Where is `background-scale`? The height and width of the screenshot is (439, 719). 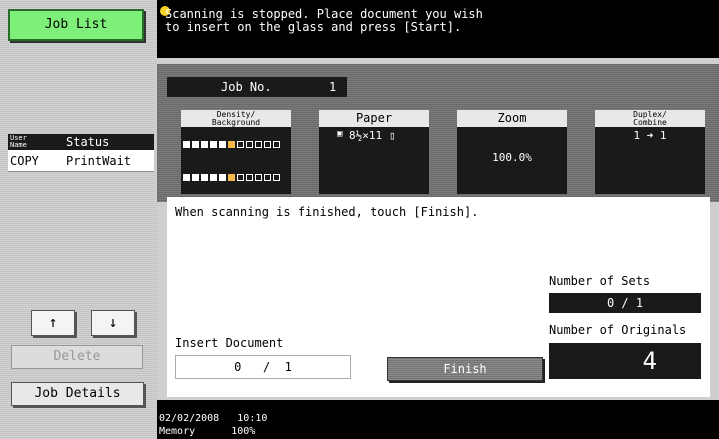
background-scale is located at coordinates (236, 177).